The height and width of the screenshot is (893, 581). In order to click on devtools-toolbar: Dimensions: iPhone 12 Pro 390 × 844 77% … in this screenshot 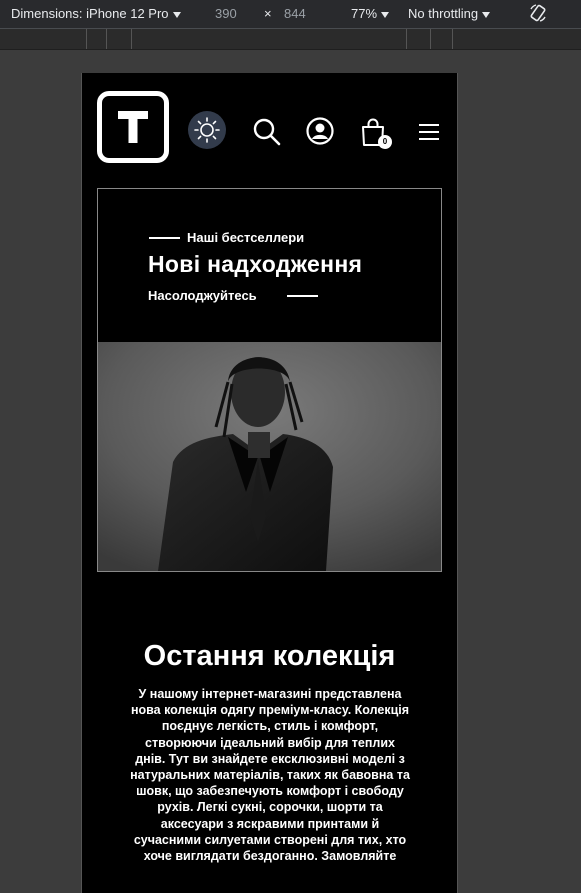, I will do `click(290, 14)`.